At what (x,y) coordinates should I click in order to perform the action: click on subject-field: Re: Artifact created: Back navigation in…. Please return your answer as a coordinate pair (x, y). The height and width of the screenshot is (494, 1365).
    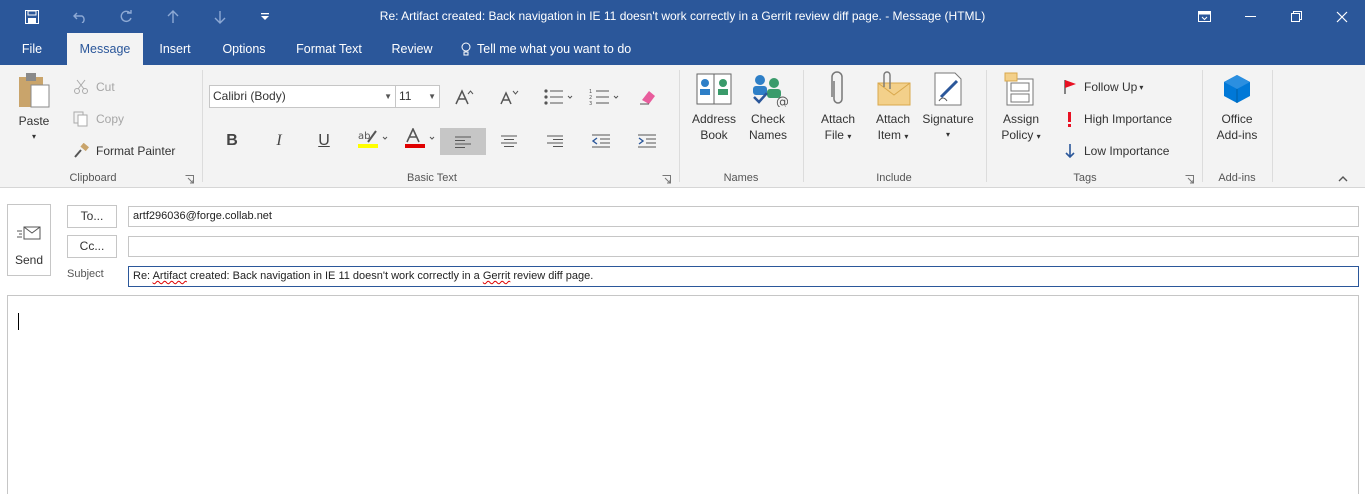
    Looking at the image, I should click on (743, 276).